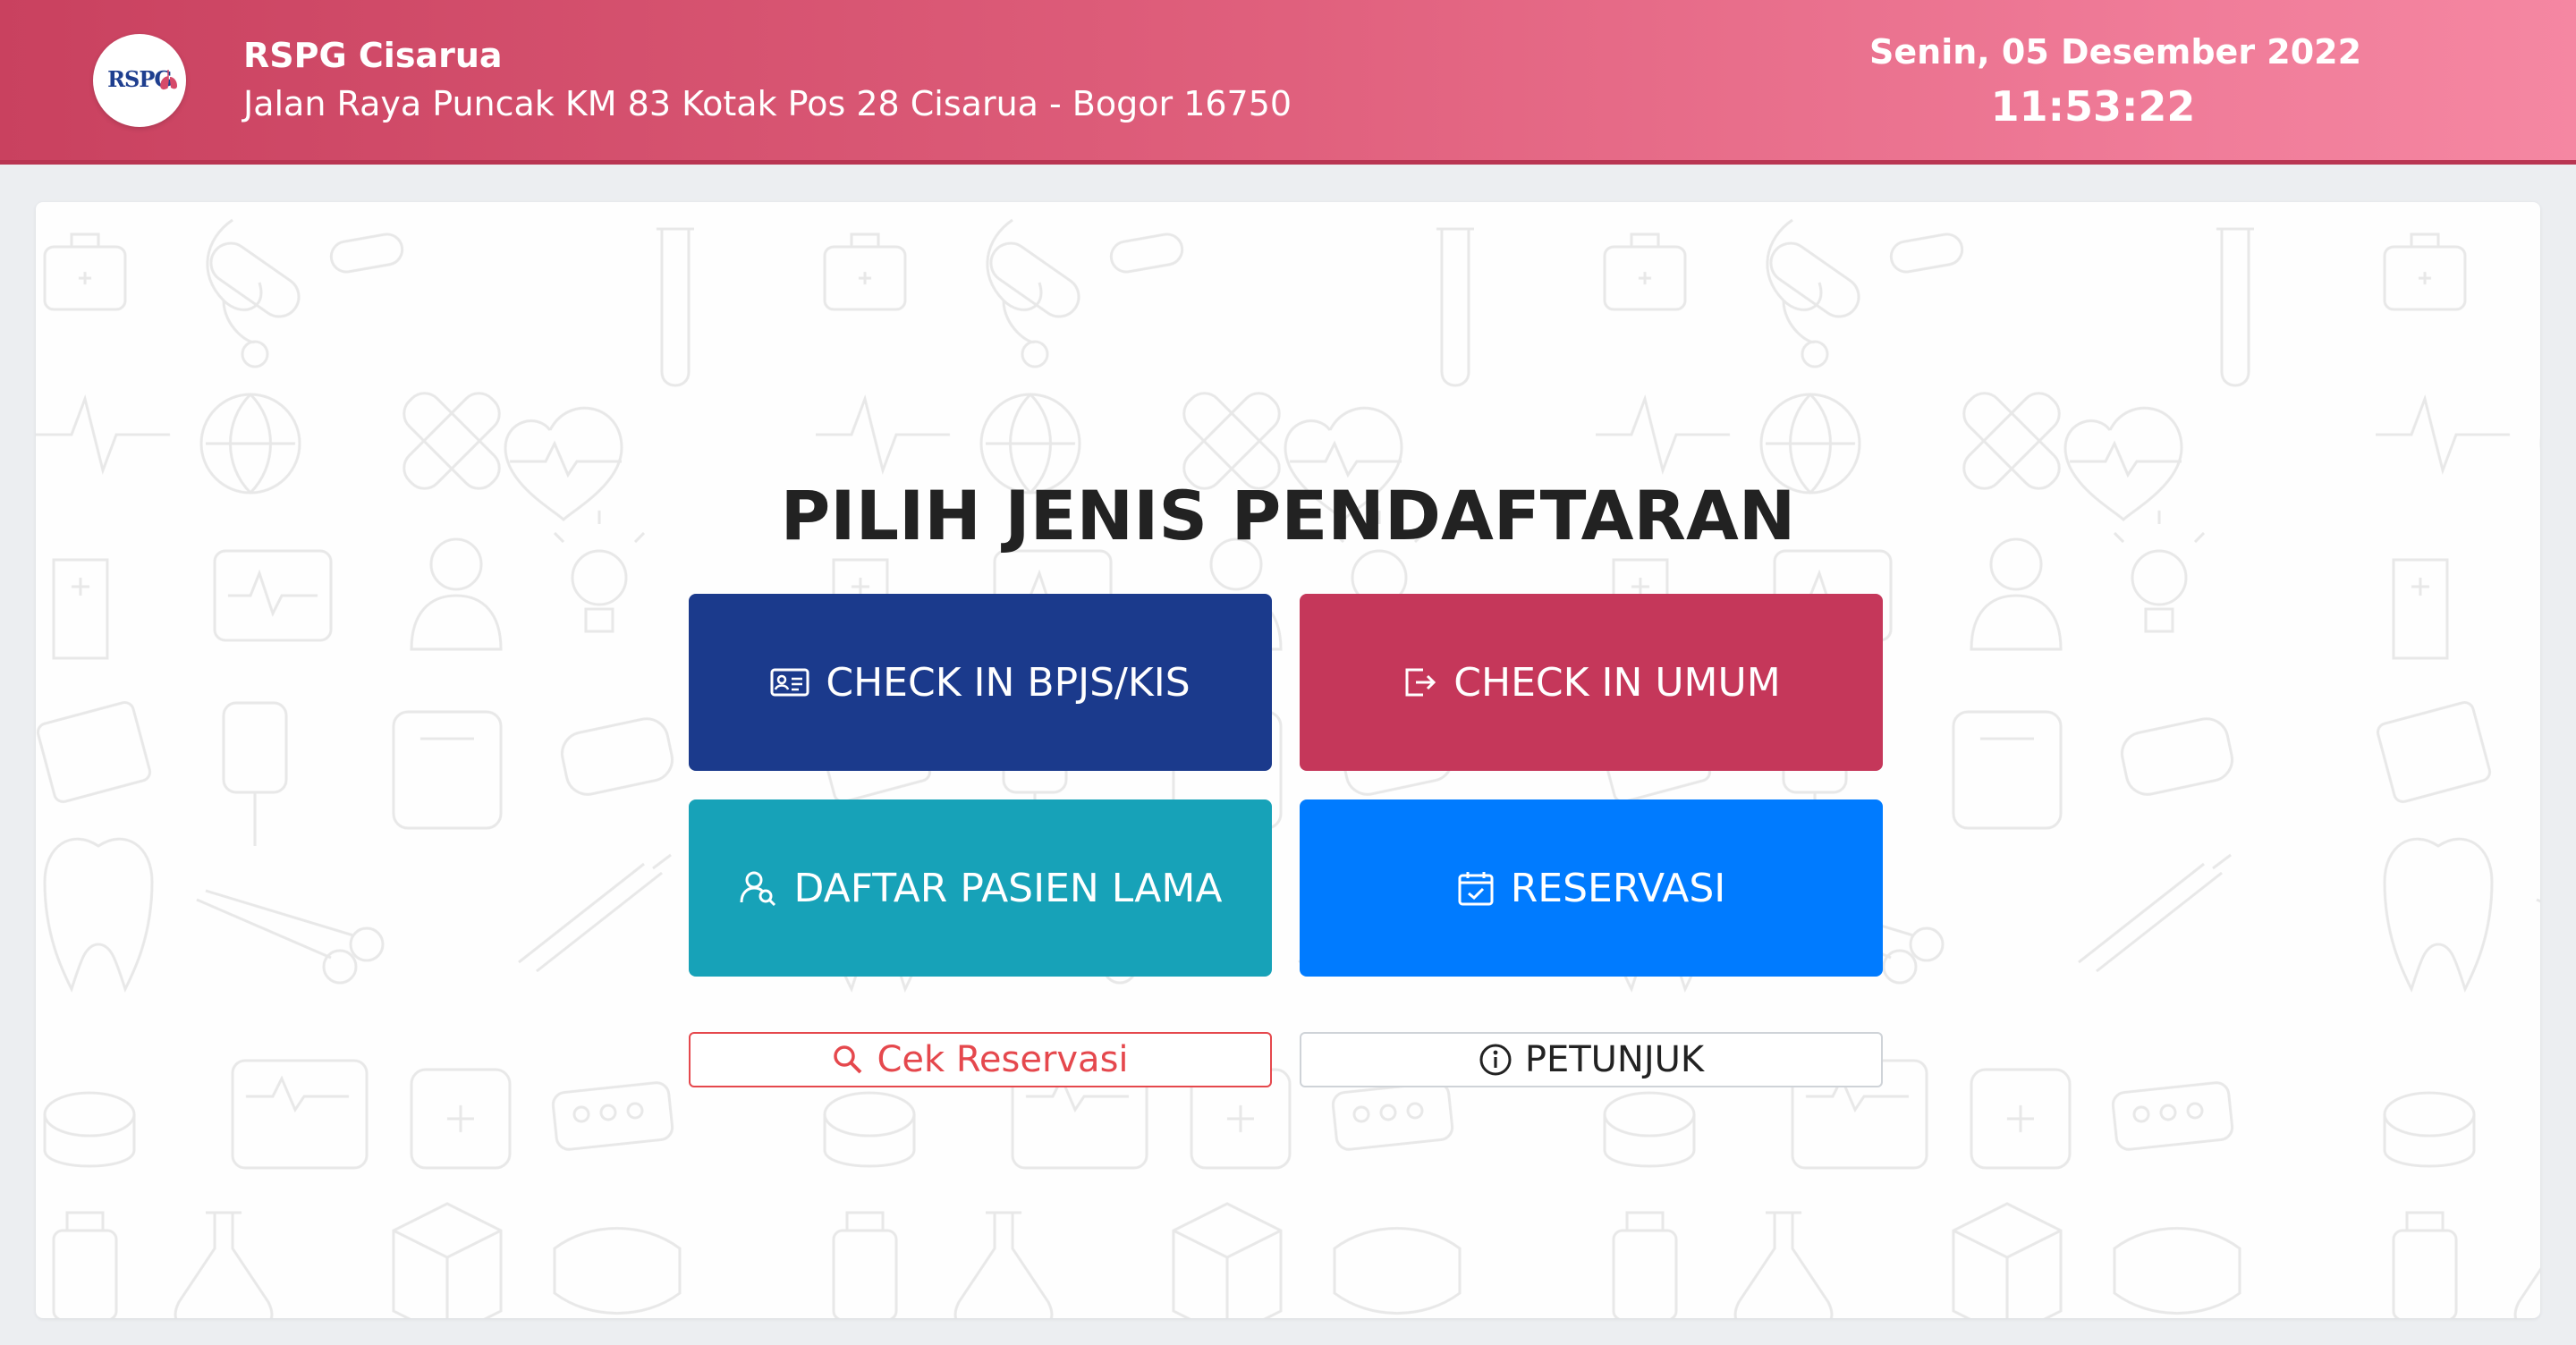 This screenshot has width=2576, height=1345. I want to click on daftar-pasien-lama-button: DAFTAR PASIEN LAMA, so click(980, 888).